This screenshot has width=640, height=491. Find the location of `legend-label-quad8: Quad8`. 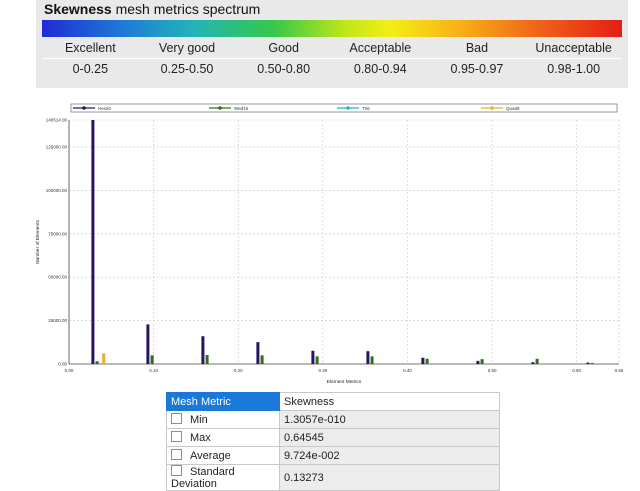

legend-label-quad8: Quad8 is located at coordinates (513, 108).